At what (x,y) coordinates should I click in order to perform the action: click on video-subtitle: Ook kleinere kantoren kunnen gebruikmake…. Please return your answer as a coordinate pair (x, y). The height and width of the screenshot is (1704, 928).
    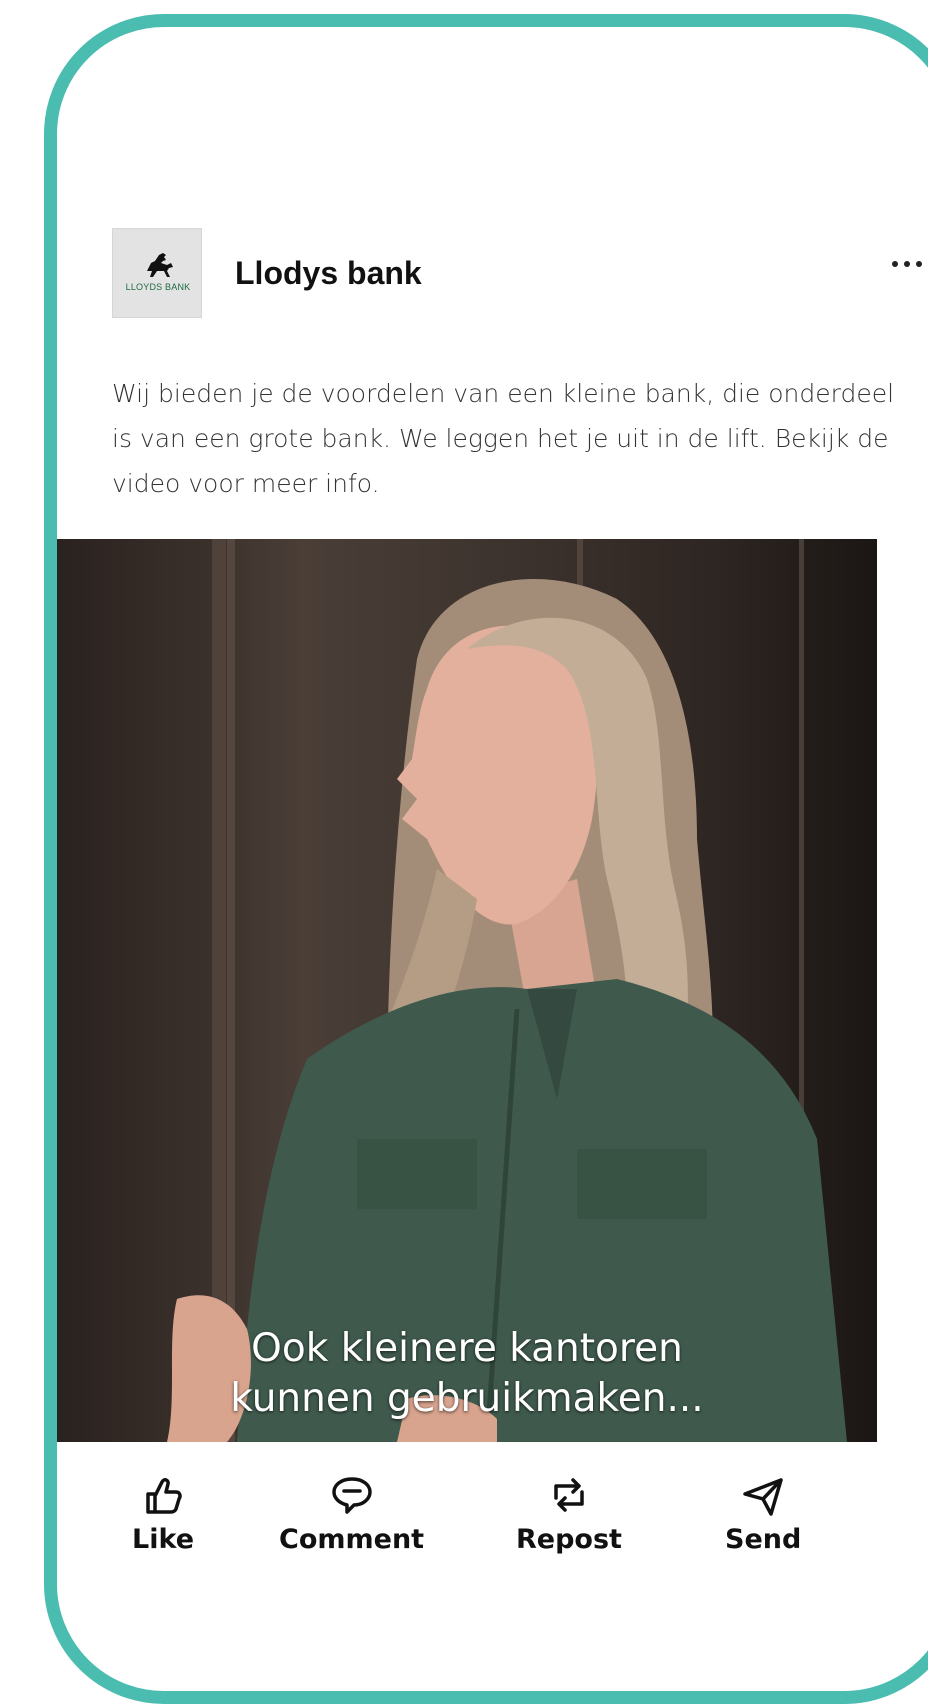
    Looking at the image, I should click on (467, 1374).